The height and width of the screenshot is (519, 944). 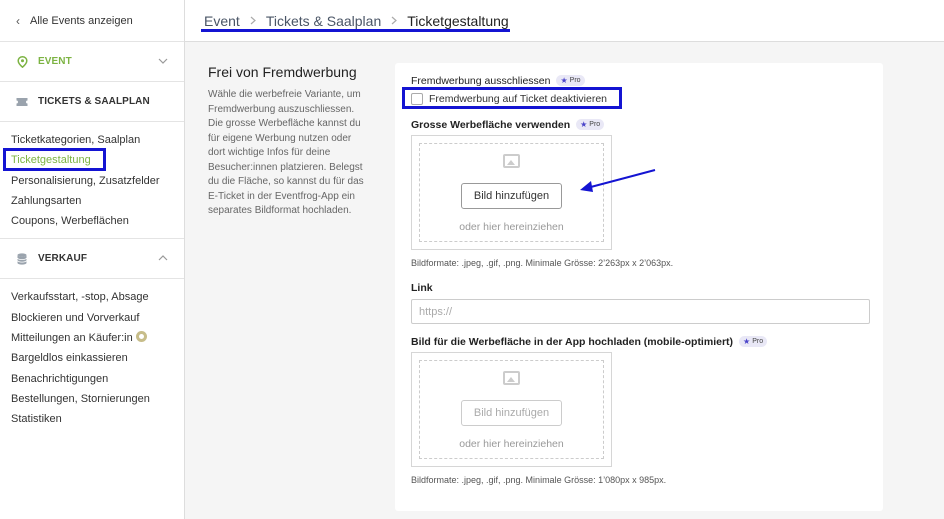 I want to click on back-link-label: Alle Events anzeigen, so click(x=81, y=20).